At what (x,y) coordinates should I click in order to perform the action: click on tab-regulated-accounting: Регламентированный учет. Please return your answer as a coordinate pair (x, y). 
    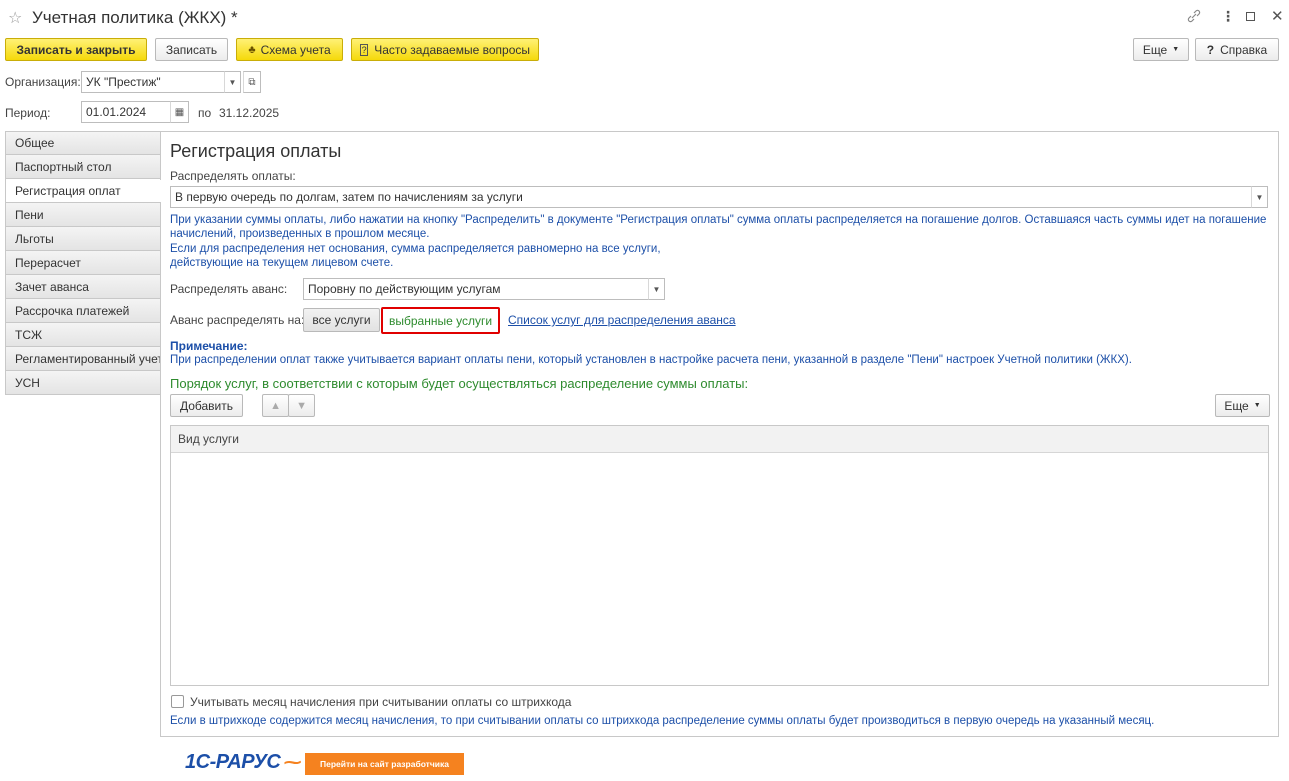
    Looking at the image, I should click on (84, 359).